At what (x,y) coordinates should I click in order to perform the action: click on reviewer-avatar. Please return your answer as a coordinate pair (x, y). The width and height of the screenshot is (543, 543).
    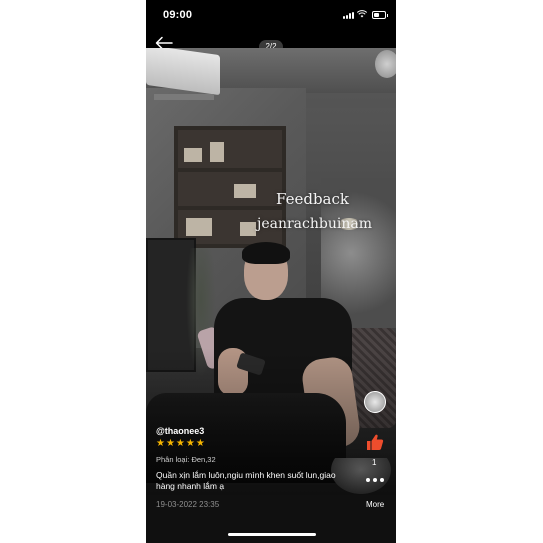
    Looking at the image, I should click on (375, 402).